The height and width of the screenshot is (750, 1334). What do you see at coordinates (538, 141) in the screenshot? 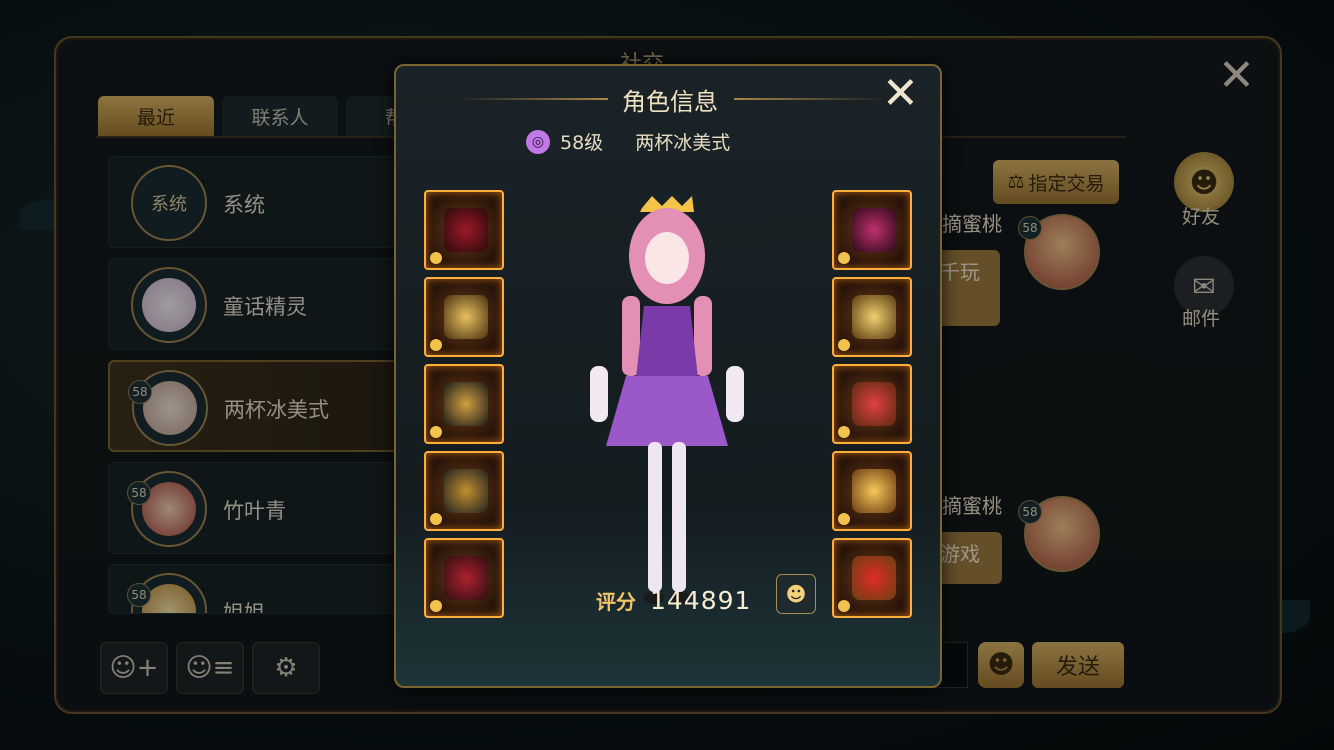
I see `class-icon: ◎` at bounding box center [538, 141].